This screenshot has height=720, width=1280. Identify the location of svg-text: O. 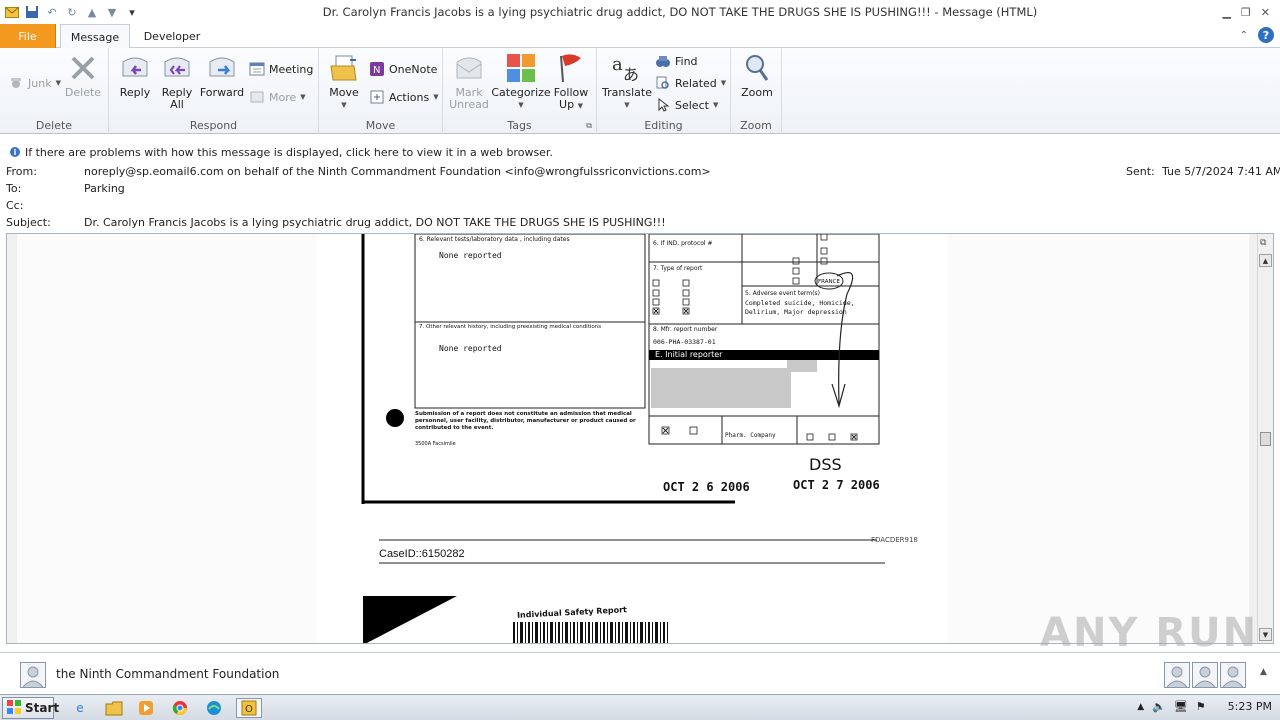
(249, 709).